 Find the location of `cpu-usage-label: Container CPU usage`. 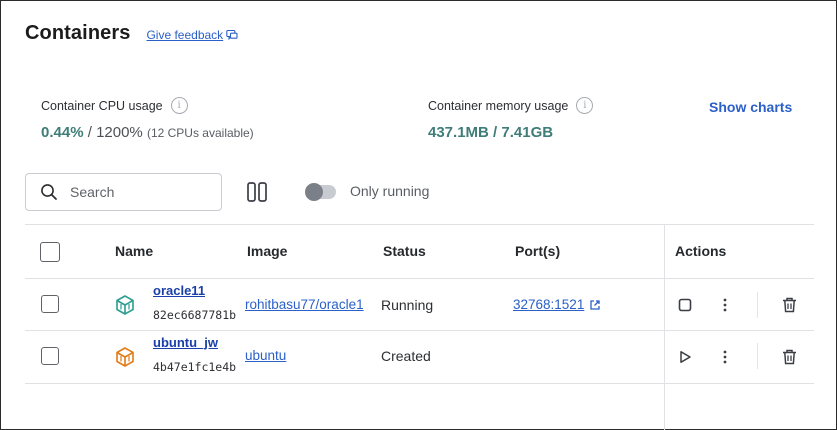

cpu-usage-label: Container CPU usage is located at coordinates (102, 105).